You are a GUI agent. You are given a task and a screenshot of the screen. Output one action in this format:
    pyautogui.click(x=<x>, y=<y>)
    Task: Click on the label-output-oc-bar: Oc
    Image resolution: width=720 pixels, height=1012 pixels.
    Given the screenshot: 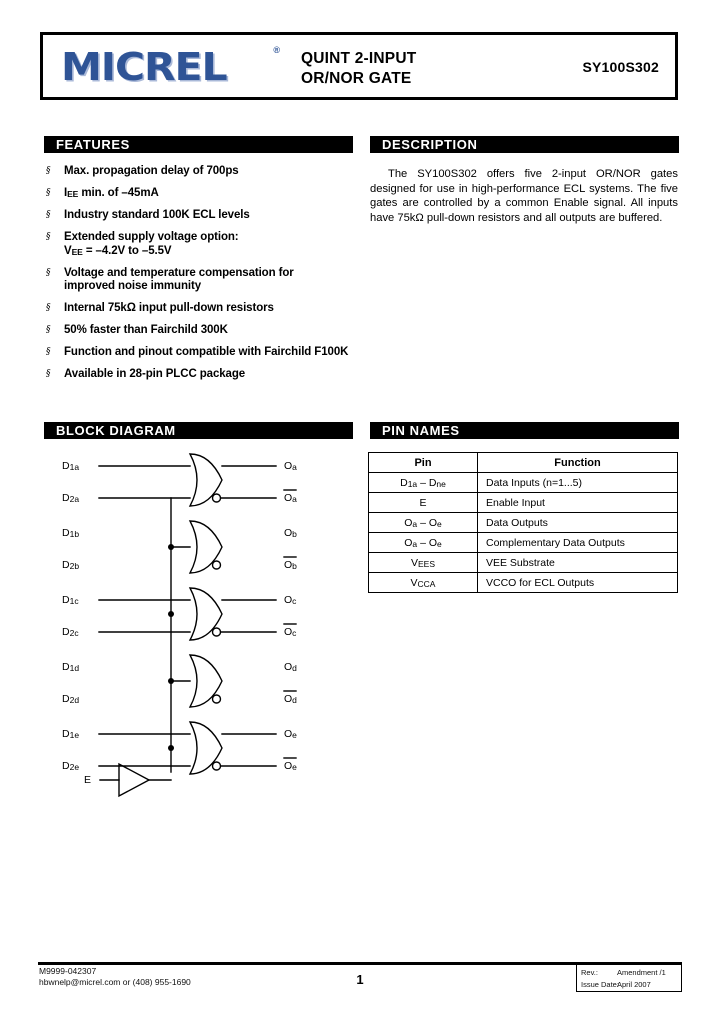 What is the action you would take?
    pyautogui.click(x=290, y=632)
    